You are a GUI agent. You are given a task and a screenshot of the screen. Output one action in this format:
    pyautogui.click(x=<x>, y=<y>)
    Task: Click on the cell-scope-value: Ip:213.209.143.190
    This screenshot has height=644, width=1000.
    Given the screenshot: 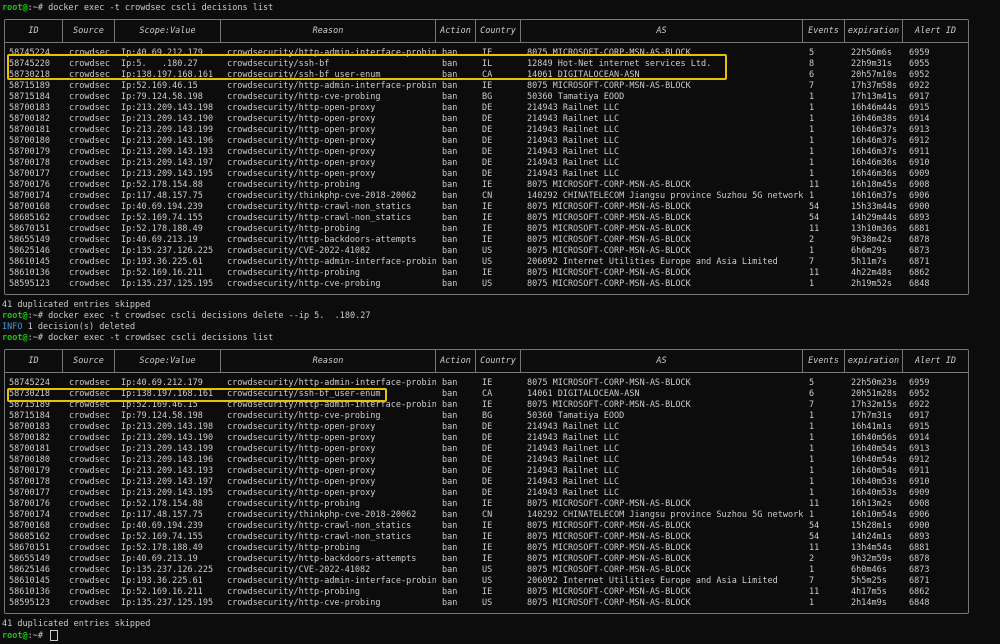 What is the action you would take?
    pyautogui.click(x=167, y=438)
    